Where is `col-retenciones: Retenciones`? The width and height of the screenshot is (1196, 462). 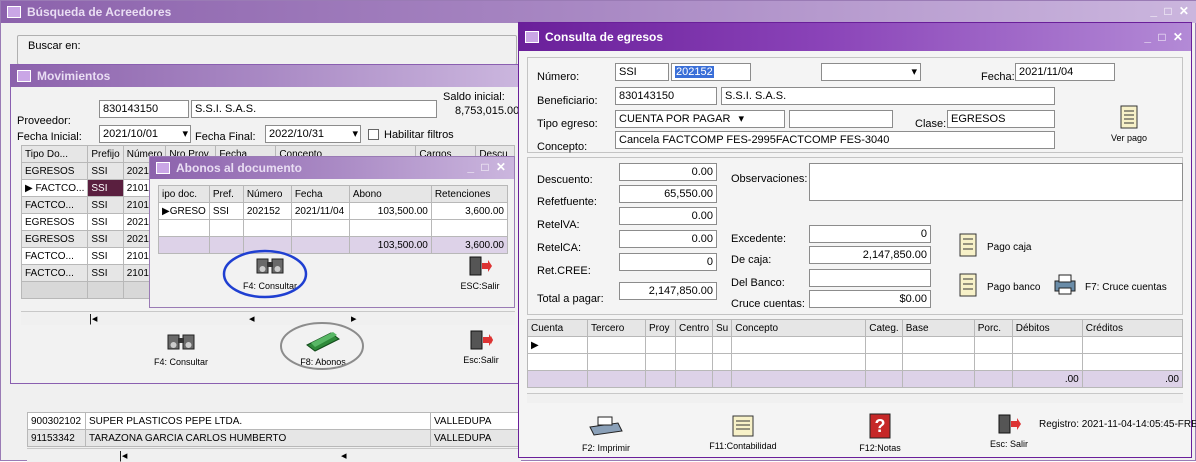
col-retenciones: Retenciones is located at coordinates (469, 194).